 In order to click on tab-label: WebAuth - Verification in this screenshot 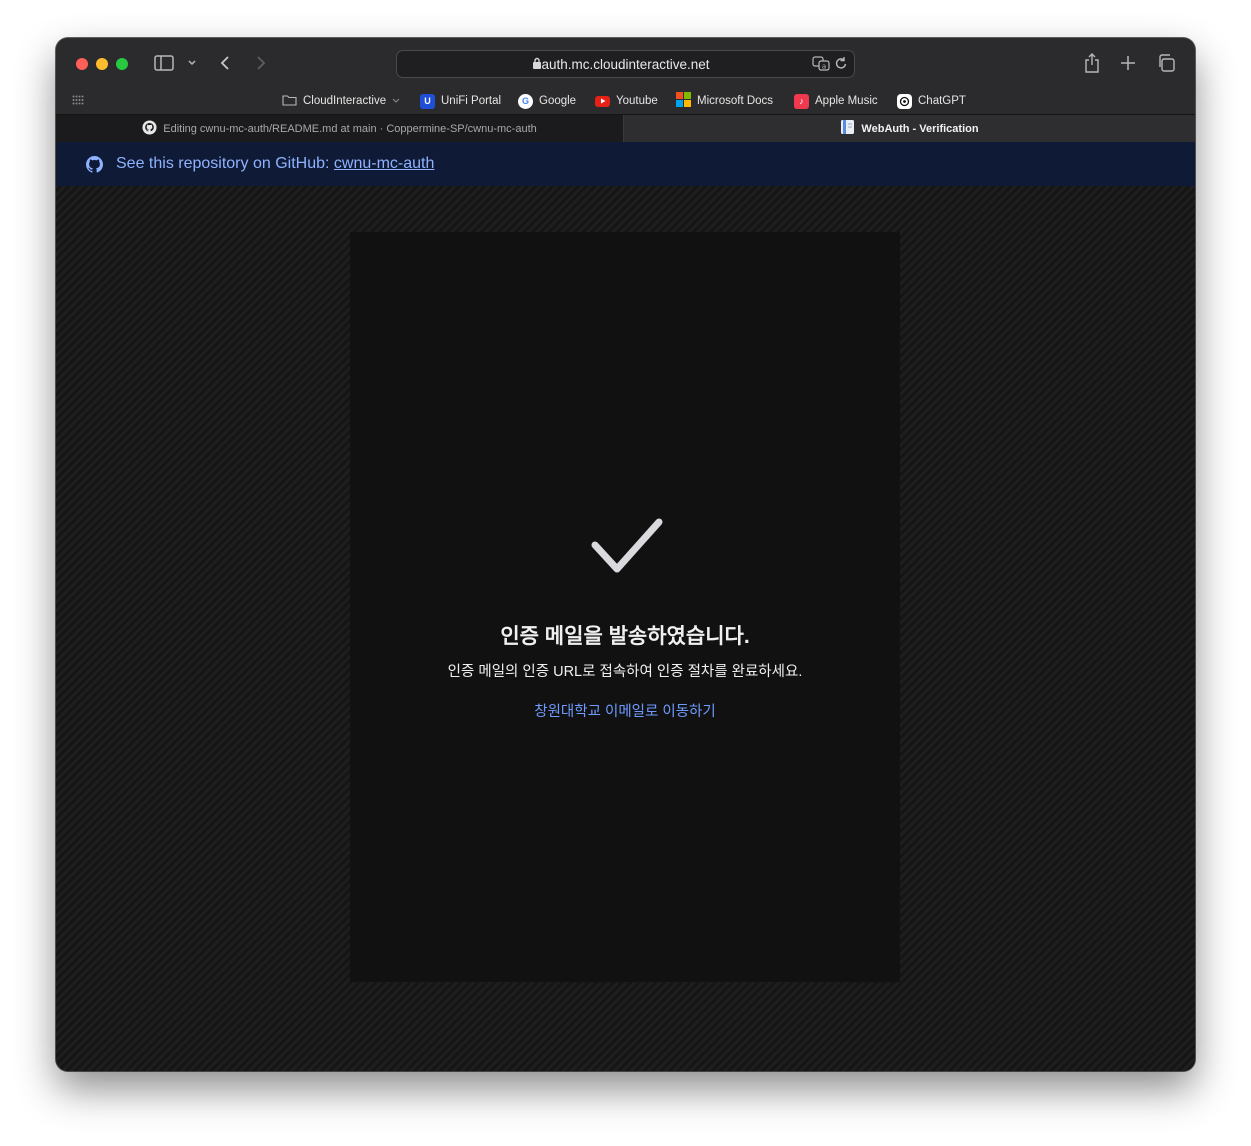, I will do `click(920, 128)`.